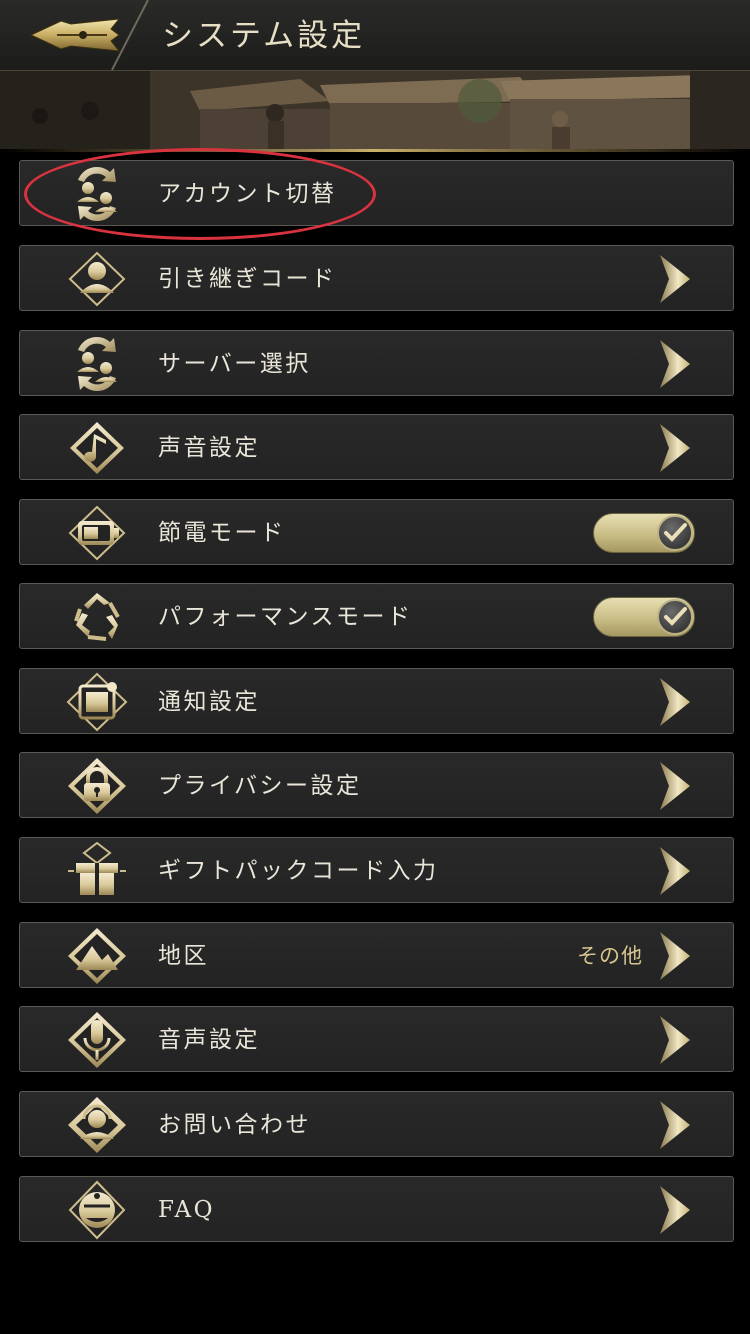 The width and height of the screenshot is (750, 1334). I want to click on menu-item-account-switch: アカウント切替, so click(376, 193).